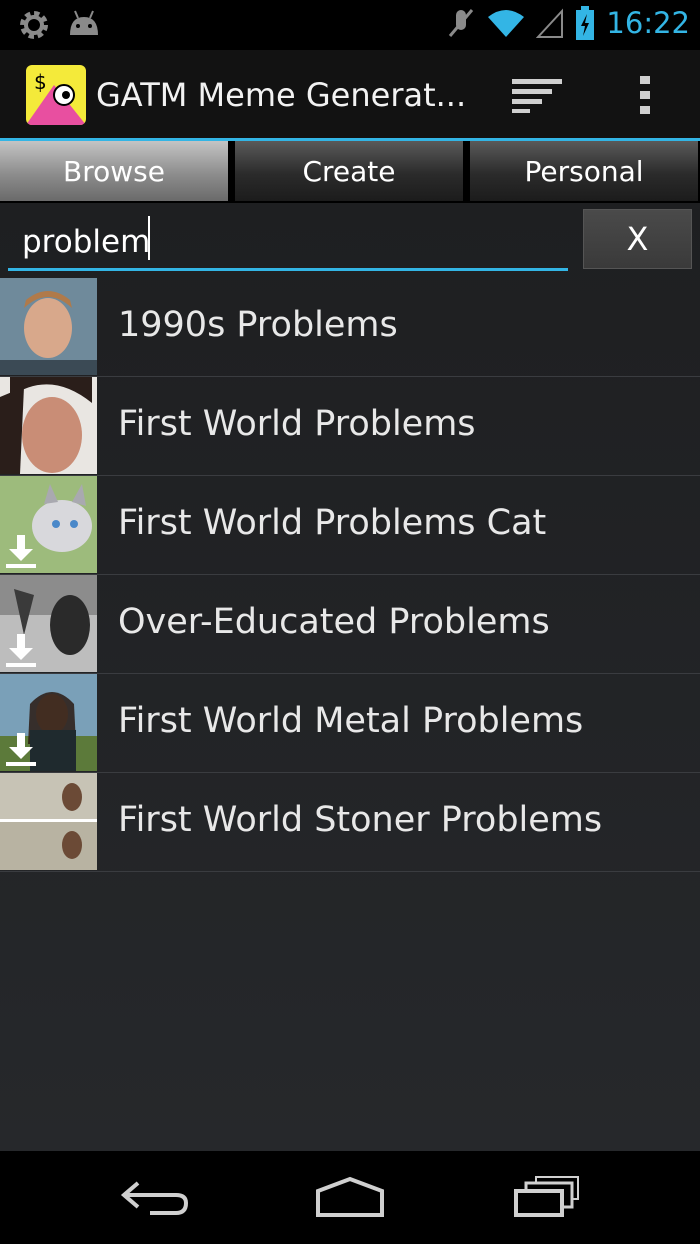 The width and height of the screenshot is (700, 1244). Describe the element at coordinates (547, 1197) in the screenshot. I see `recent-apps-icon` at that location.